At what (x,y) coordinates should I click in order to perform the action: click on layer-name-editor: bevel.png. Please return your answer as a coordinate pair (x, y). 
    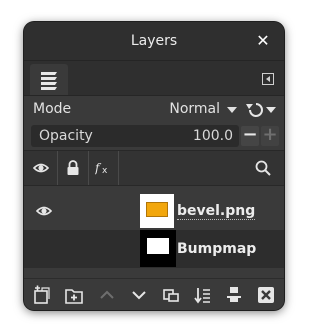
    Looking at the image, I should click on (216, 211).